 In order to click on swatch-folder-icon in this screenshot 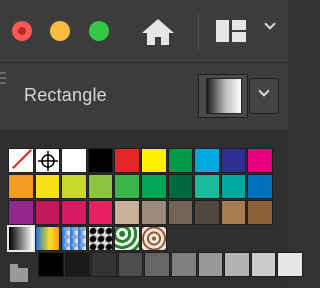, I will do `click(19, 273)`.